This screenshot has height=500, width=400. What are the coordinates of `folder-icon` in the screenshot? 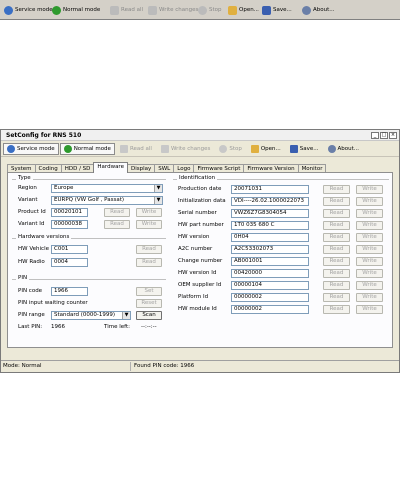 It's located at (232, 10).